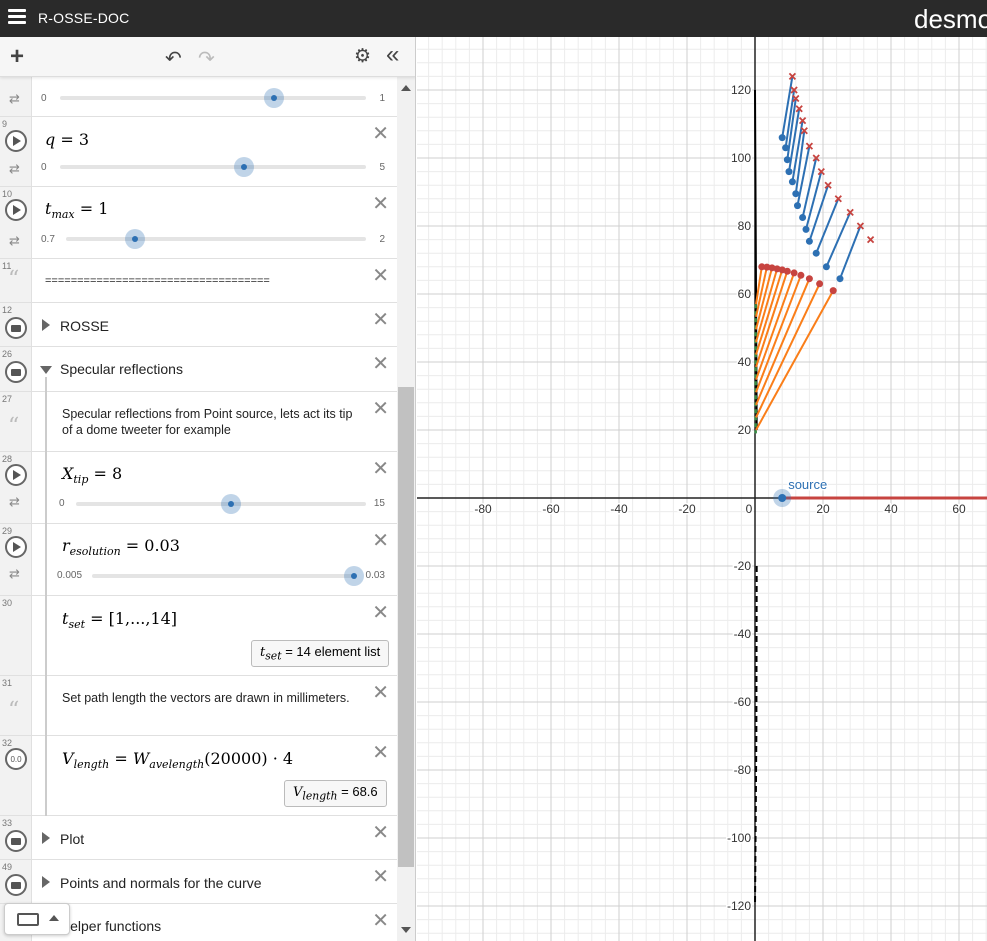  What do you see at coordinates (406, 627) in the screenshot?
I see `scrollbar-thumb` at bounding box center [406, 627].